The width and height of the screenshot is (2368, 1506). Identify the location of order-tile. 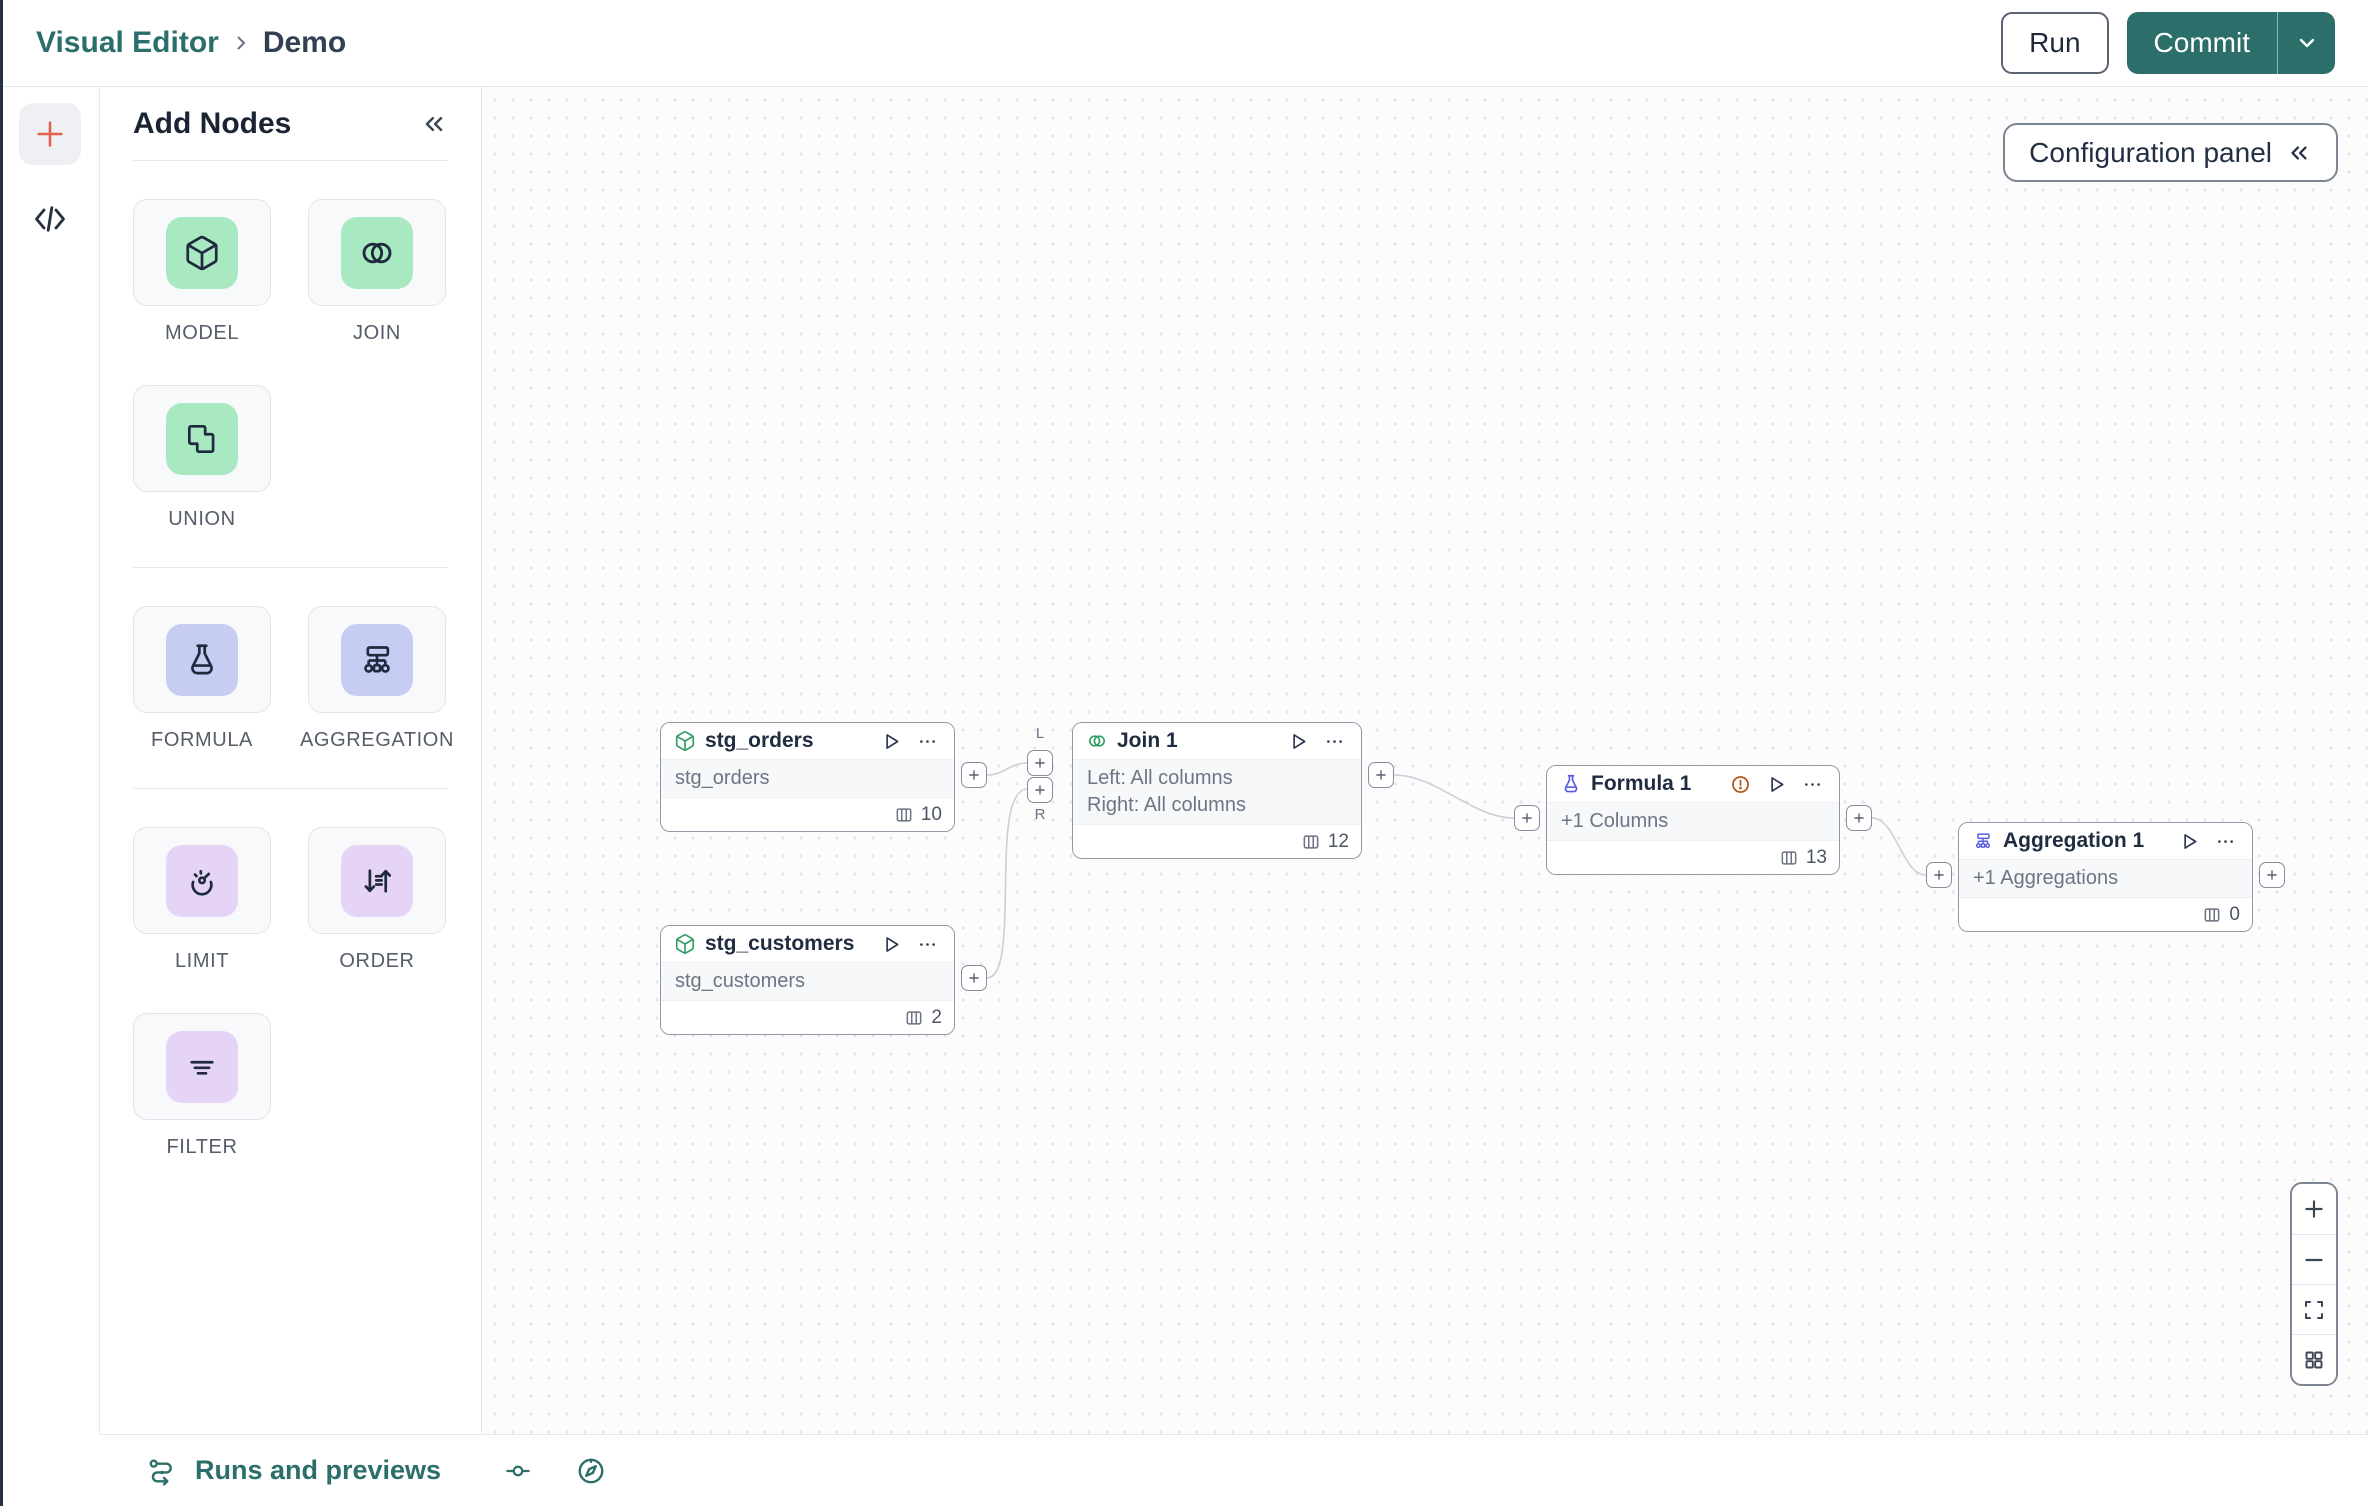
(377, 880).